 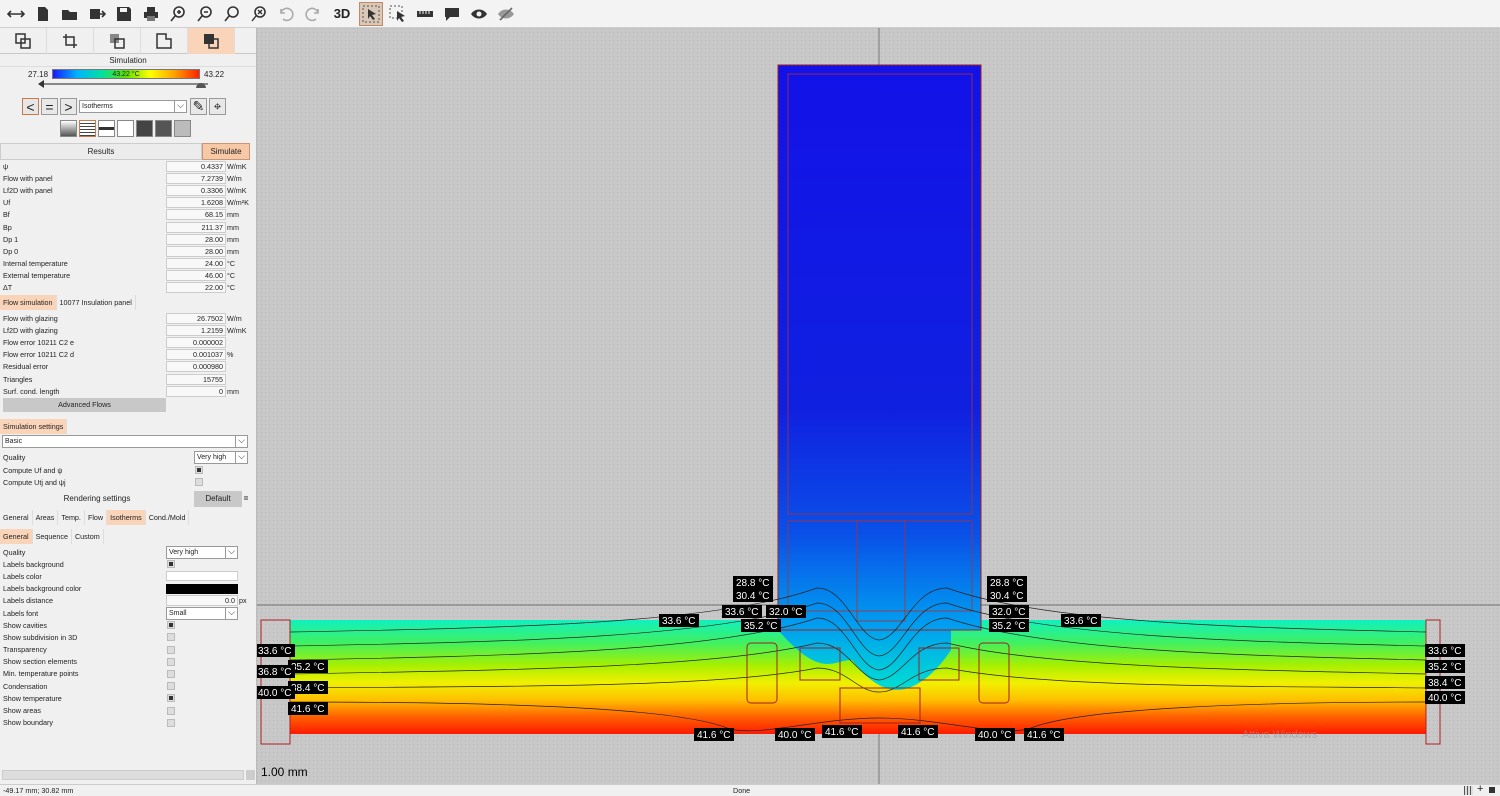 What do you see at coordinates (452, 14) in the screenshot?
I see `comment-icon` at bounding box center [452, 14].